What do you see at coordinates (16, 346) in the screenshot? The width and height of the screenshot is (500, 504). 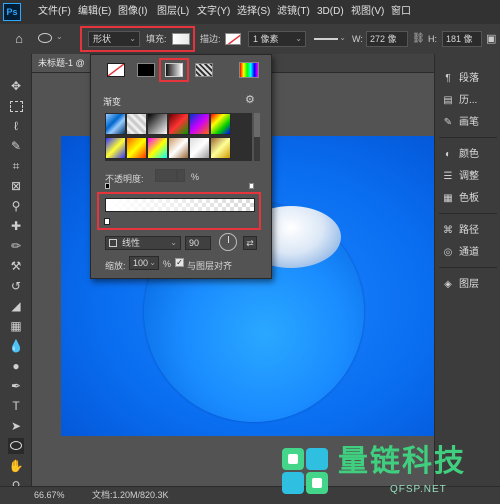 I see `blur-tool-icon: 💧` at bounding box center [16, 346].